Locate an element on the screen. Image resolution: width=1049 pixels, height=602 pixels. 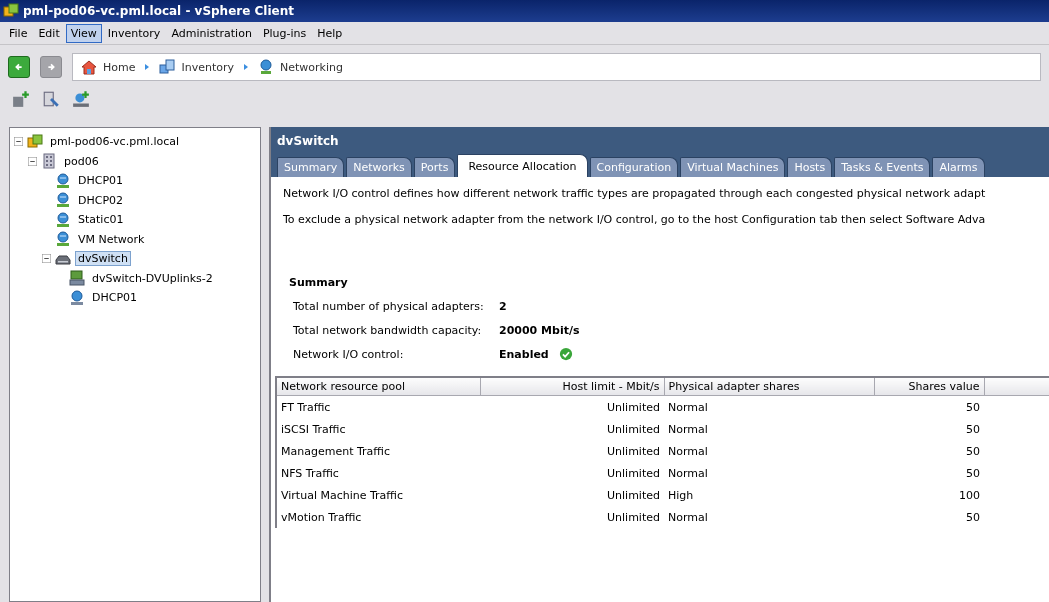
table-cell: 50 is located at coordinates (929, 406).